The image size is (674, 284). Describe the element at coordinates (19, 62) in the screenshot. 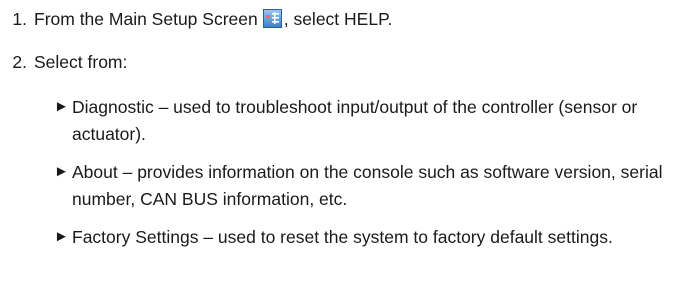

I see `step-2-number: 2.` at that location.